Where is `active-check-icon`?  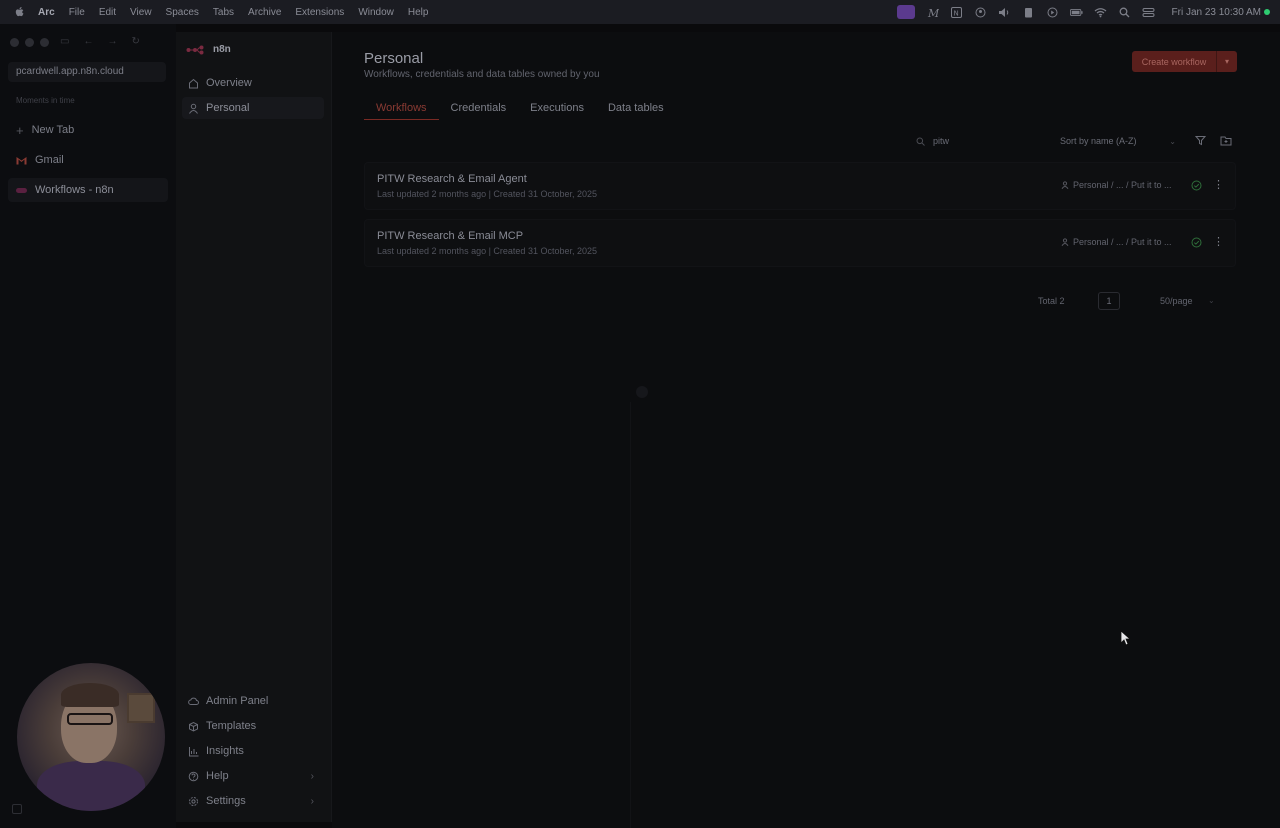
active-check-icon is located at coordinates (1196, 185).